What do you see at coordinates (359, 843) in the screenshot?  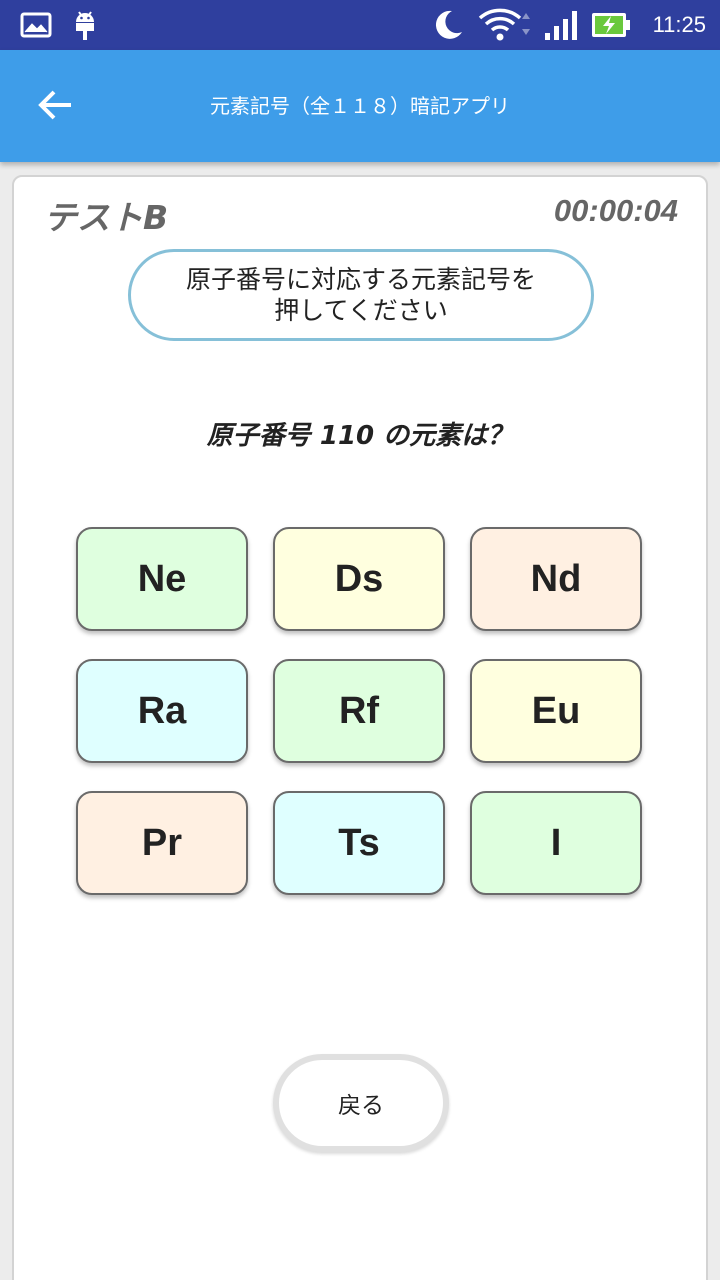 I see `choice-button: Ts` at bounding box center [359, 843].